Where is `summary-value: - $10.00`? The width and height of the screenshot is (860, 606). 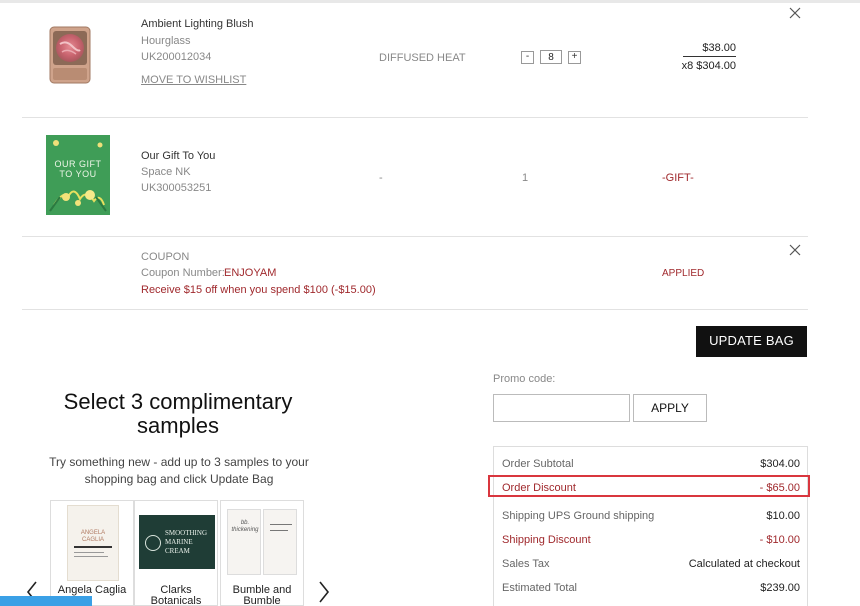 summary-value: - $10.00 is located at coordinates (779, 540).